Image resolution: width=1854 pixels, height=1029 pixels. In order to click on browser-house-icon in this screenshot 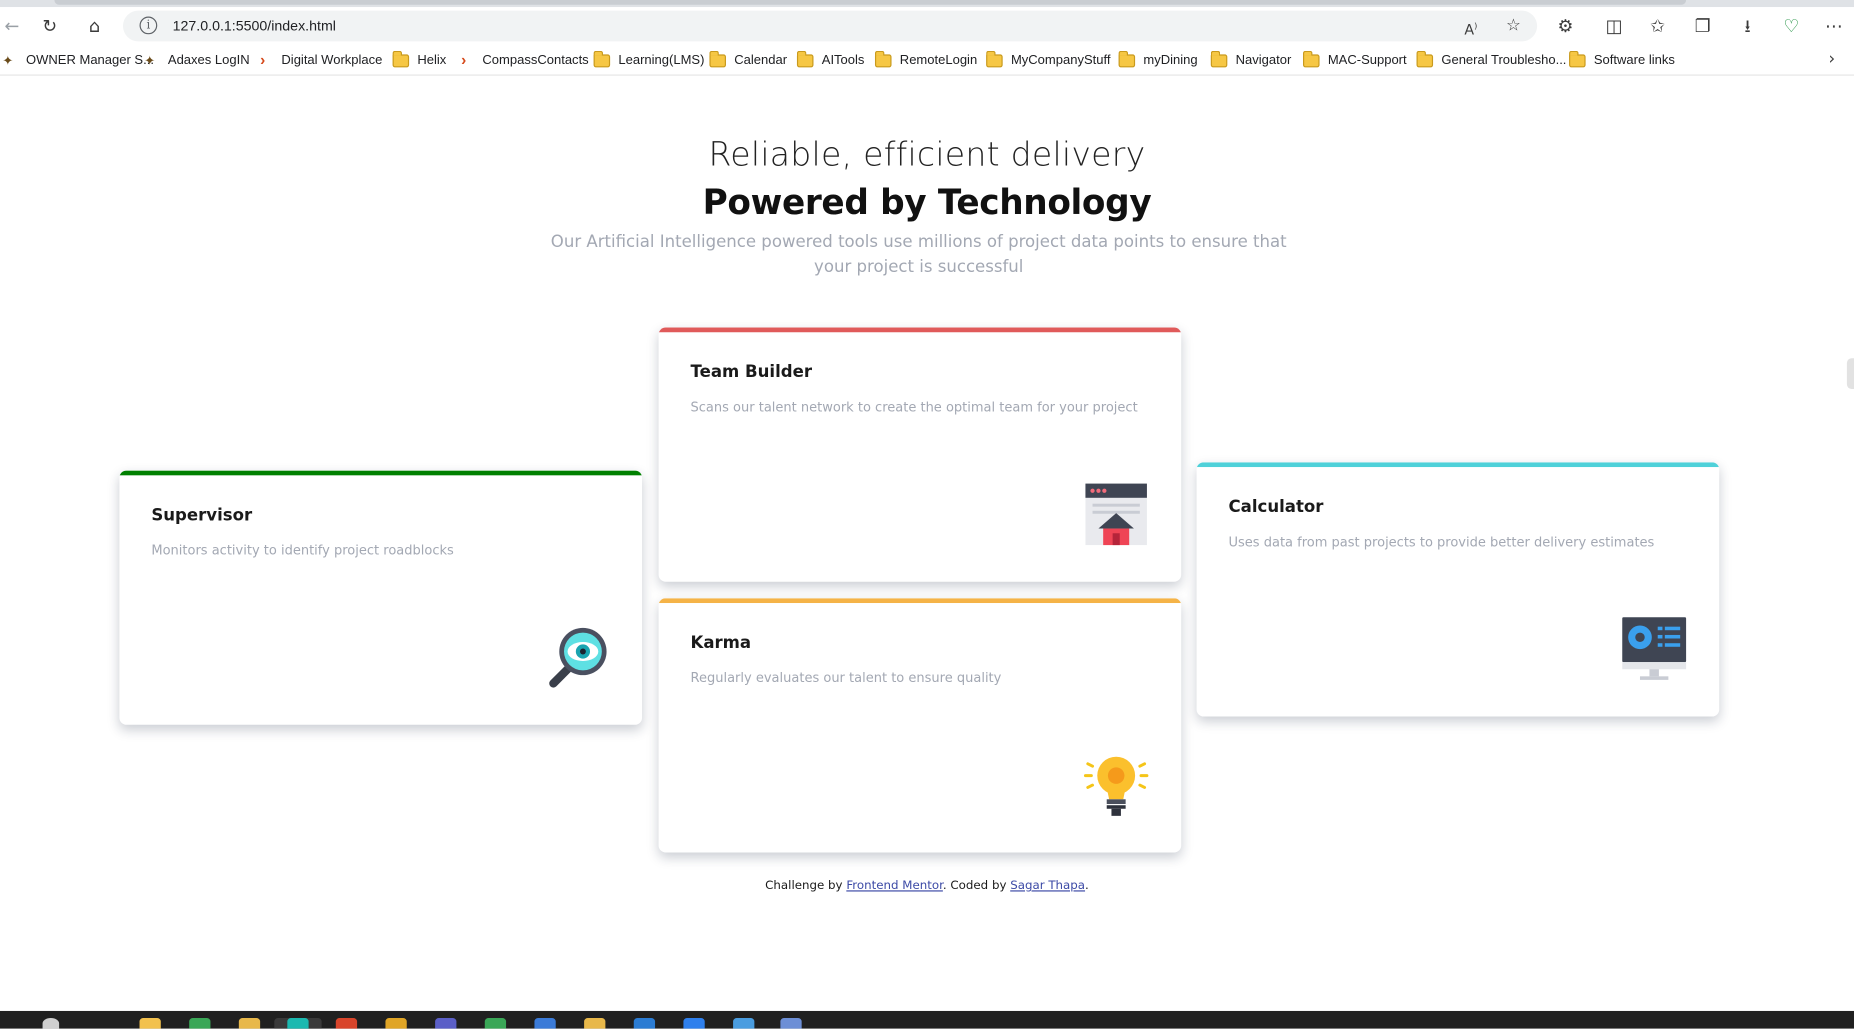, I will do `click(1116, 514)`.